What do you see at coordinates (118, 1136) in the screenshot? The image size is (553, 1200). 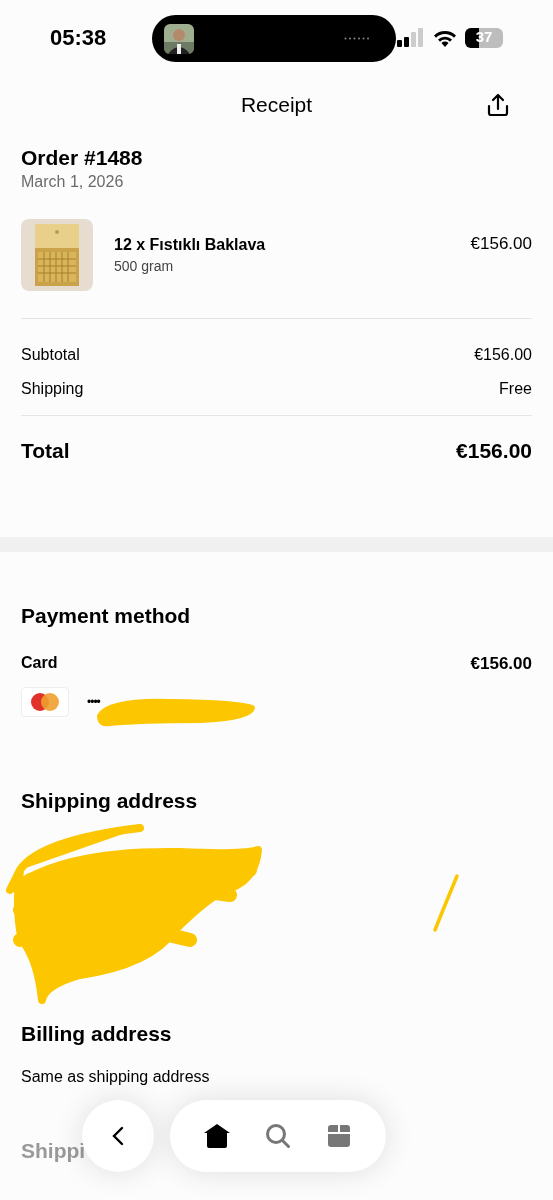 I see `chevron-left-icon` at bounding box center [118, 1136].